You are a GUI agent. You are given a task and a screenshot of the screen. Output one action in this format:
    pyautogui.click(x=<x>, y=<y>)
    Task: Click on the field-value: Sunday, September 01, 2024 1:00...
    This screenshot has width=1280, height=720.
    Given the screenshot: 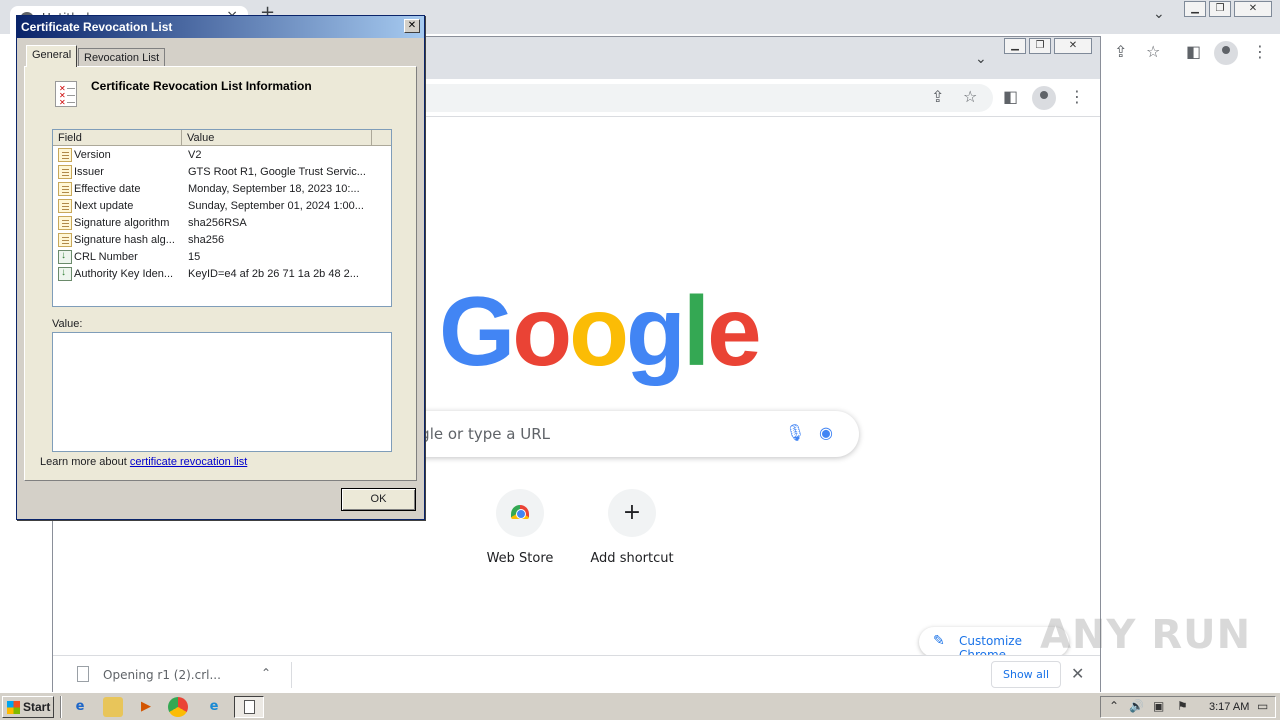 What is the action you would take?
    pyautogui.click(x=276, y=206)
    